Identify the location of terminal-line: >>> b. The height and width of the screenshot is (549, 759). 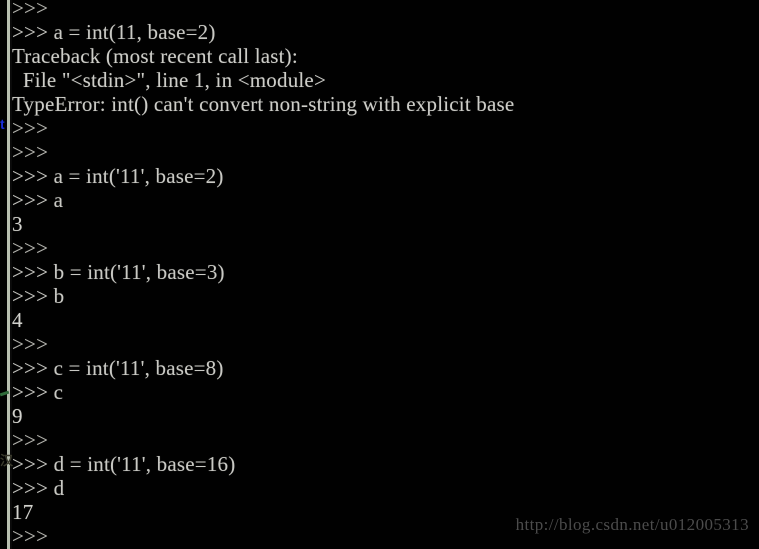
(38, 296).